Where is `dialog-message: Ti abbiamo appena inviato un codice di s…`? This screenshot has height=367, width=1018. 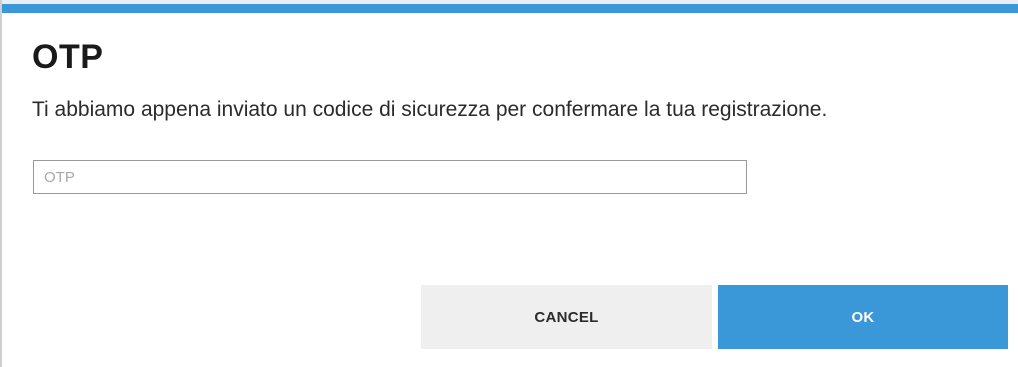
dialog-message: Ti abbiamo appena inviato un codice di s… is located at coordinates (430, 109).